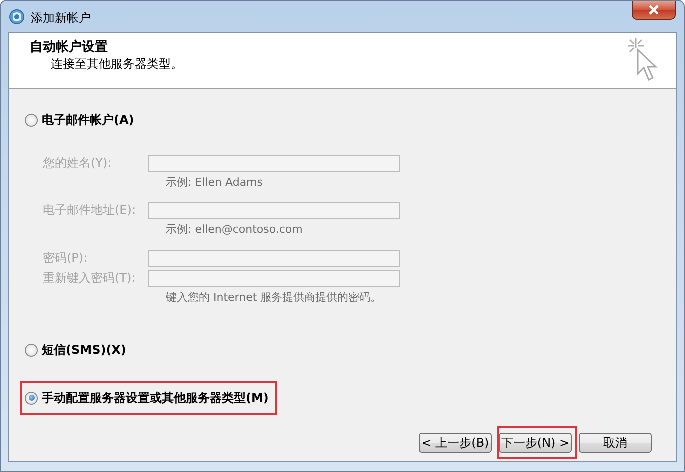  What do you see at coordinates (66, 258) in the screenshot?
I see `field-label: 密码(P):` at bounding box center [66, 258].